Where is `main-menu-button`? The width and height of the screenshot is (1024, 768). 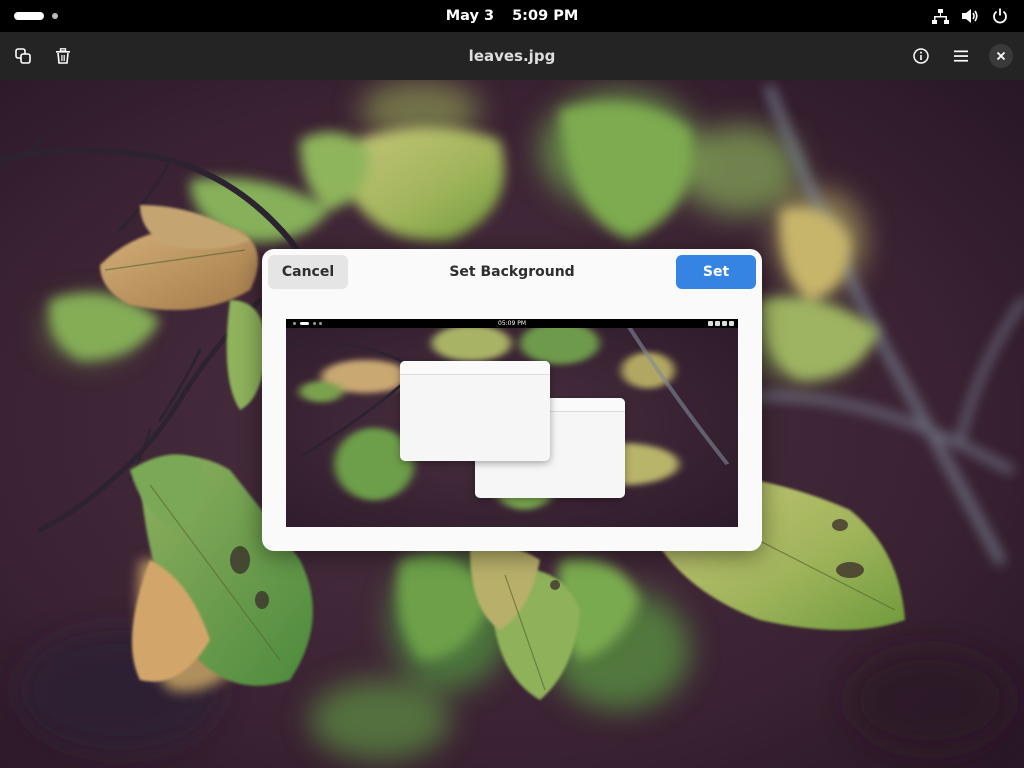
main-menu-button is located at coordinates (961, 56).